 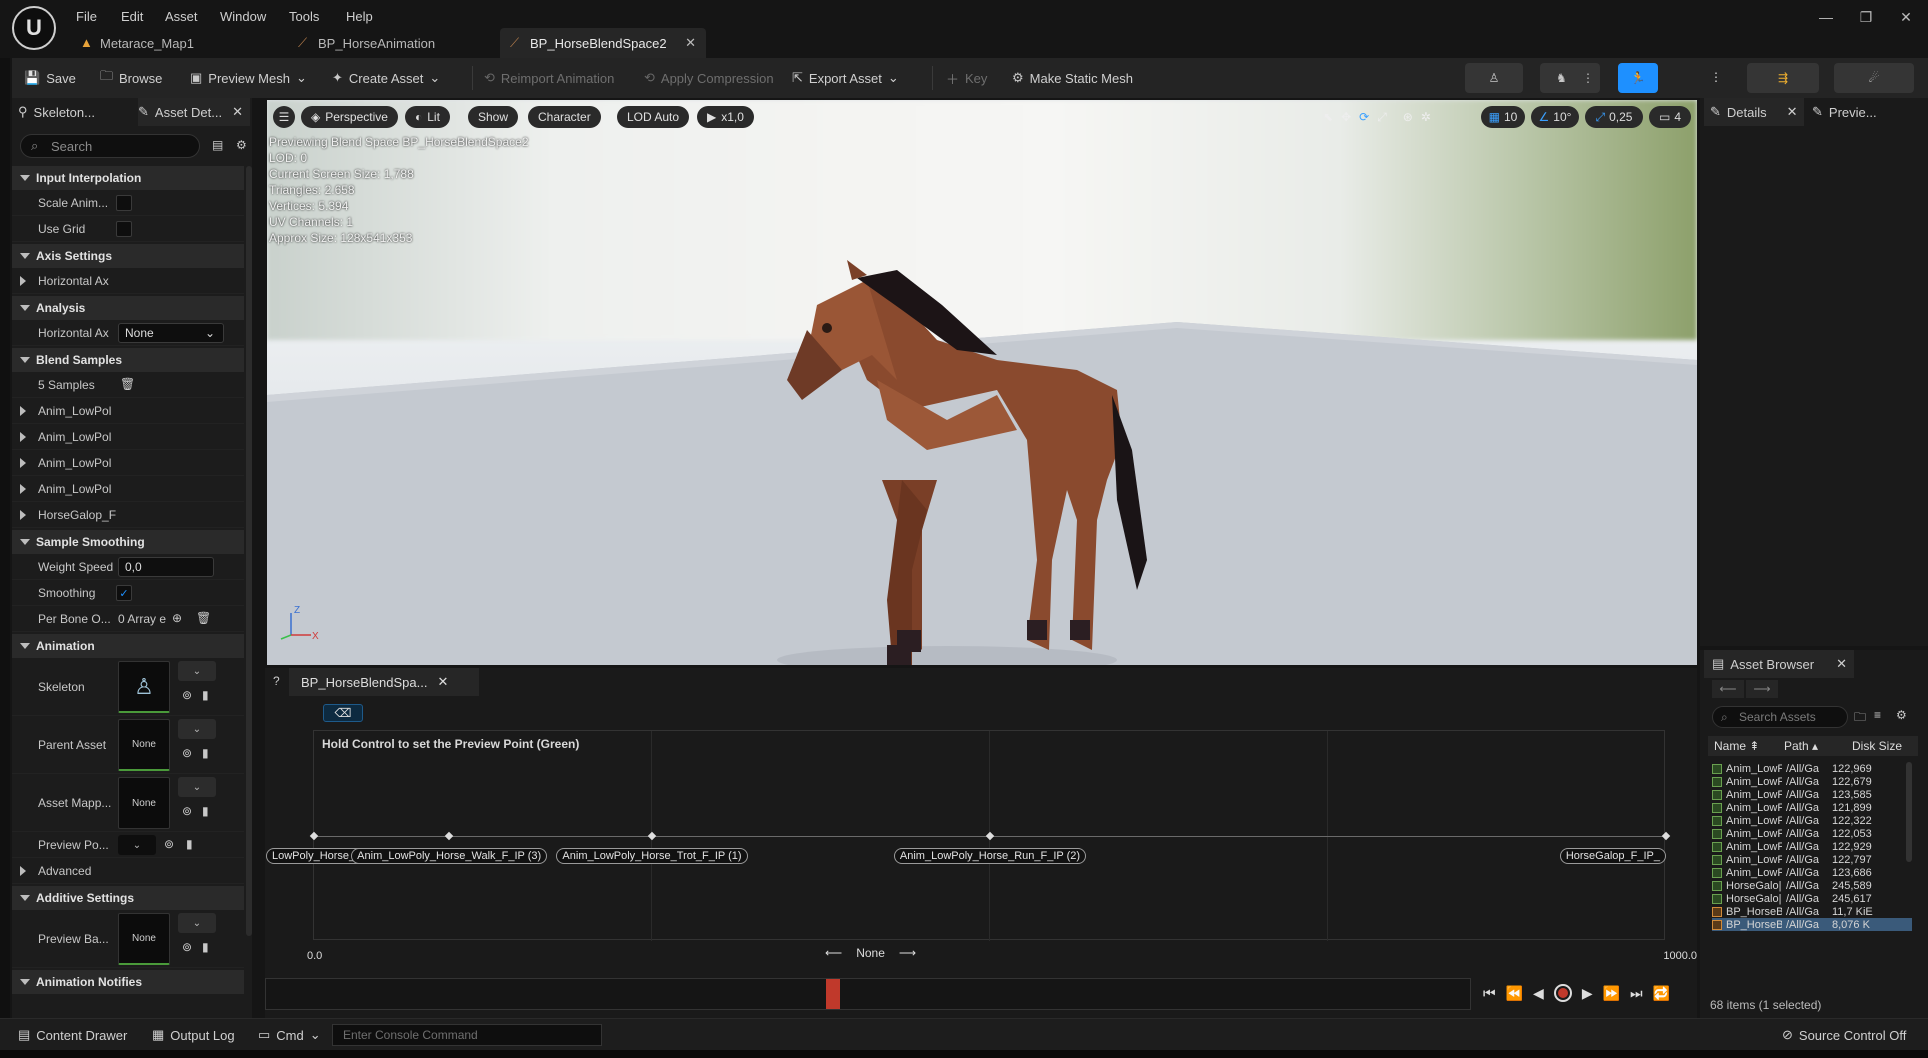 What do you see at coordinates (1783, 78) in the screenshot?
I see `blueprint-mode-button: ⇶` at bounding box center [1783, 78].